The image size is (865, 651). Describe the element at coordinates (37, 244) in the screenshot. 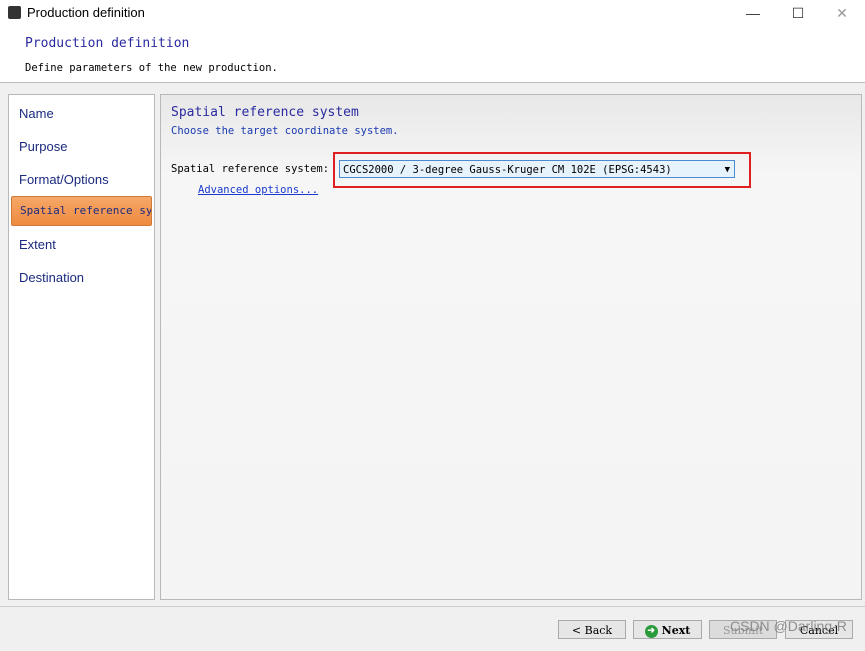

I see `step-extent: Extent` at that location.